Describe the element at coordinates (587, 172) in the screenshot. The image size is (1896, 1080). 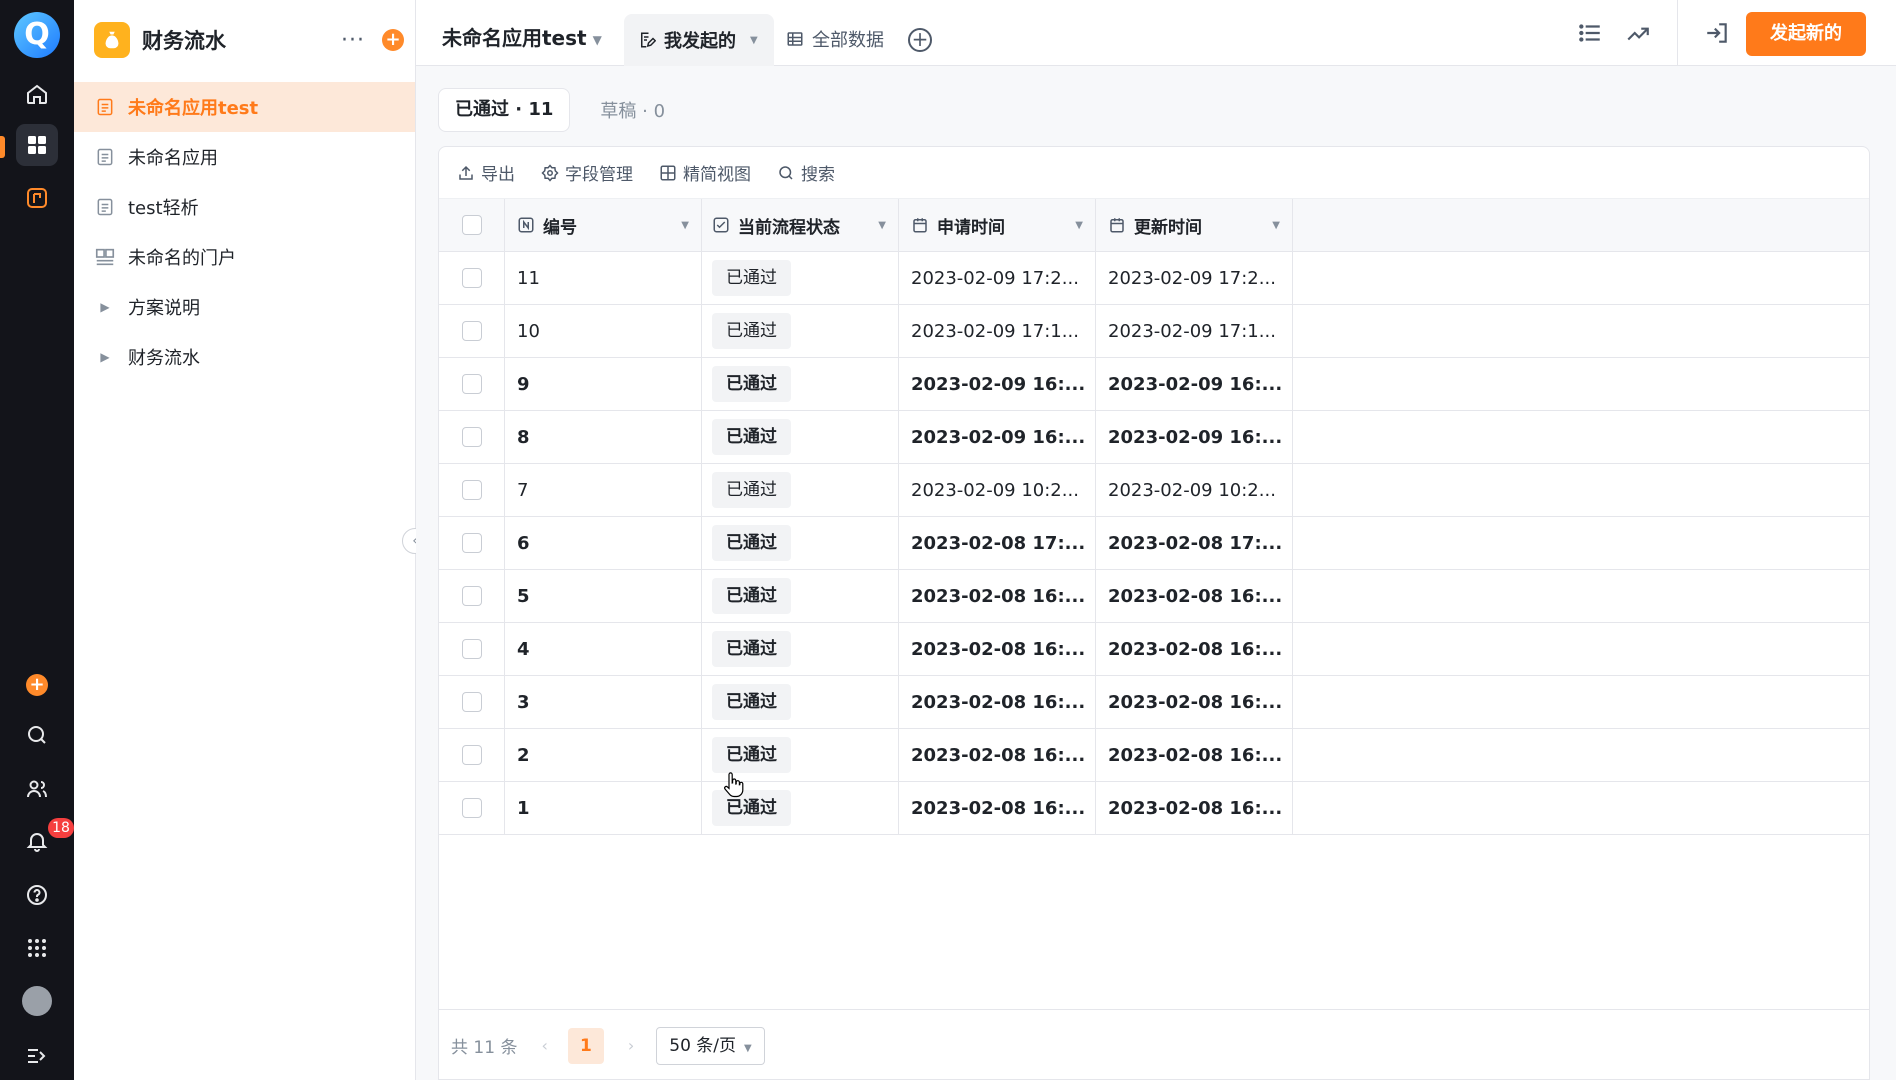
I see `field-manage-button: 字段管理` at that location.